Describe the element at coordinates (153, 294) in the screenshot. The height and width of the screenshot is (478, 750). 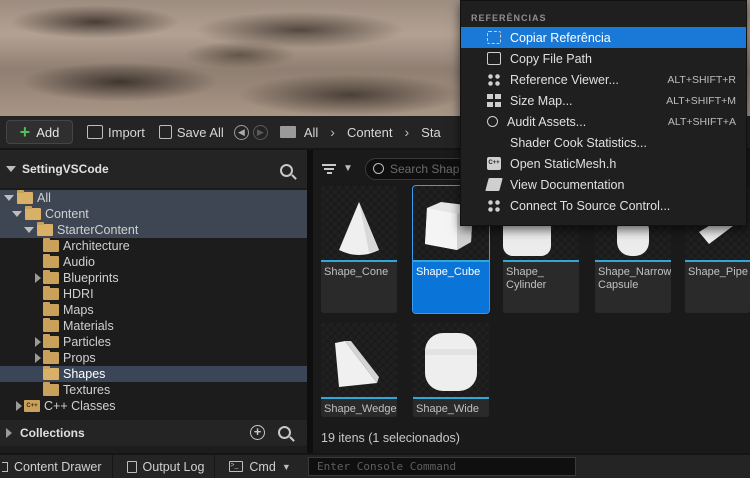
I see `tree-item-hdri: HDRI` at that location.